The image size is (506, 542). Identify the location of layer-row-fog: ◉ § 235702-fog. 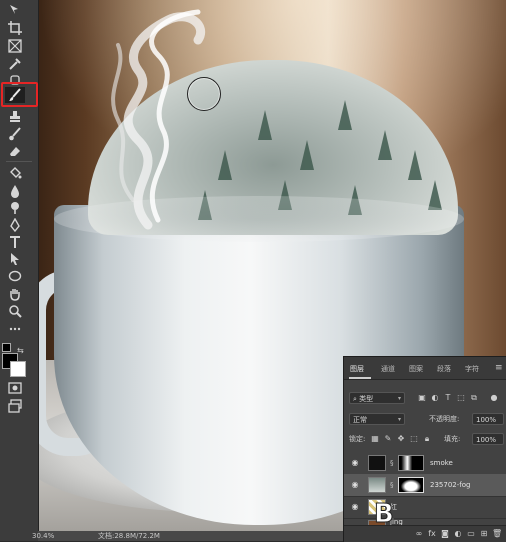
(425, 485).